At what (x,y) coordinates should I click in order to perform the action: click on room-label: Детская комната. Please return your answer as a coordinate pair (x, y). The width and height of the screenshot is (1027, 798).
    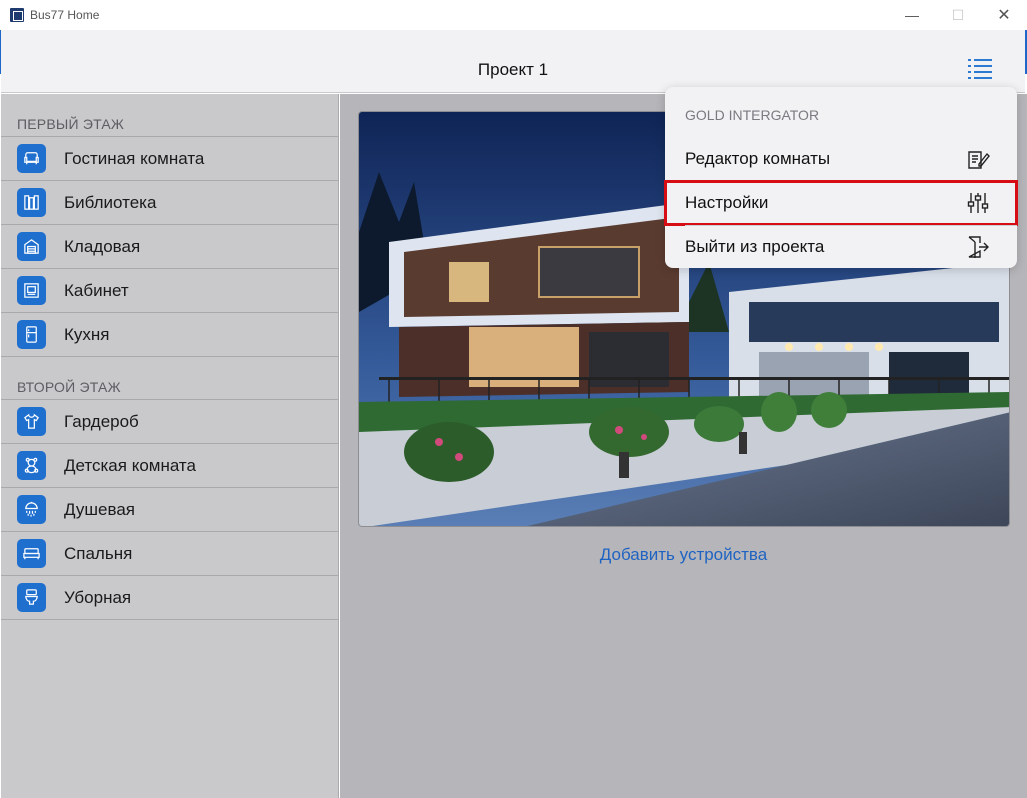
    Looking at the image, I should click on (130, 465).